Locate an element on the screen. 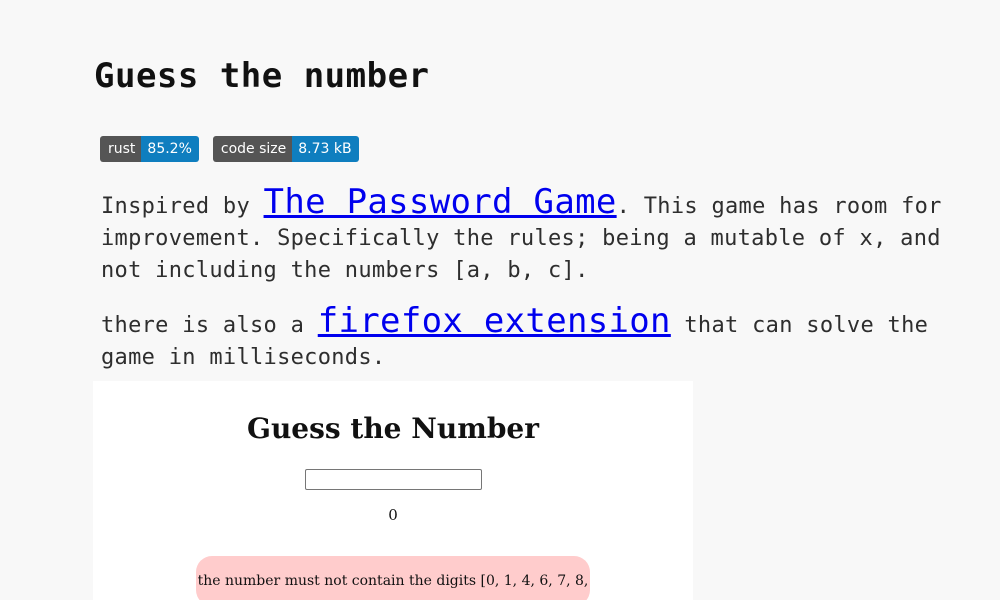 This screenshot has width=1000, height=600. digit-counter: 0 is located at coordinates (393, 515).